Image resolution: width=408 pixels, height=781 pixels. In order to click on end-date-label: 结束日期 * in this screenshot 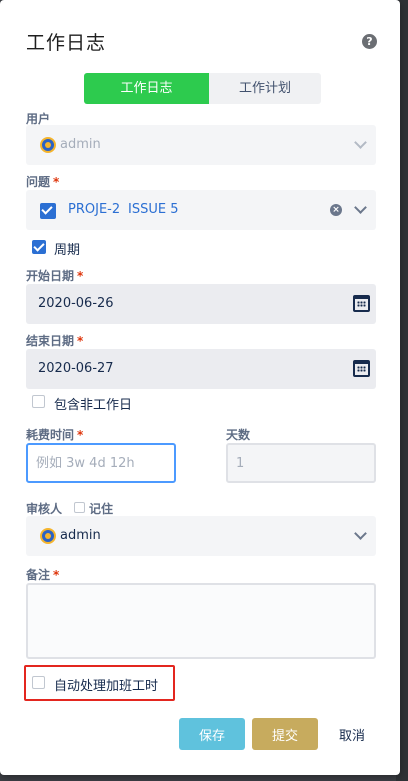, I will do `click(54, 340)`.